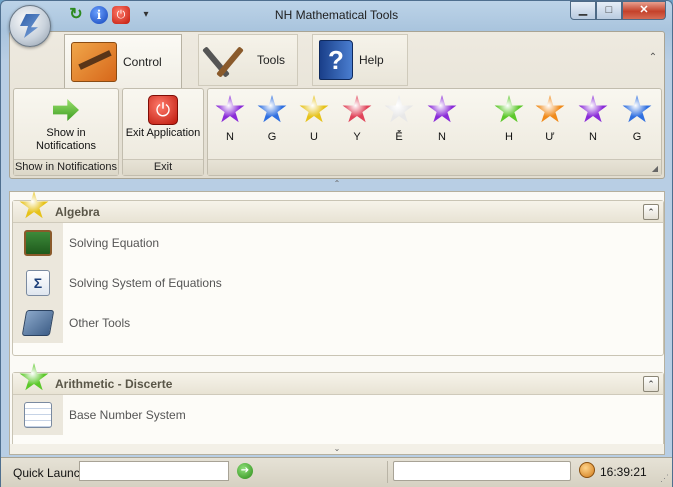  I want to click on tools-icon, so click(228, 60).